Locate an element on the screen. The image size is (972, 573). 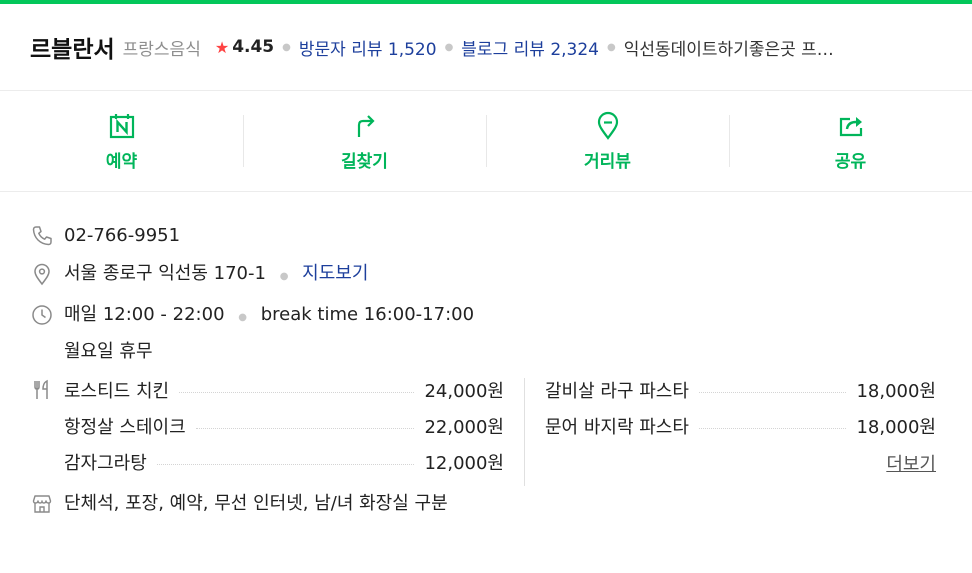
share-icon is located at coordinates (850, 126).